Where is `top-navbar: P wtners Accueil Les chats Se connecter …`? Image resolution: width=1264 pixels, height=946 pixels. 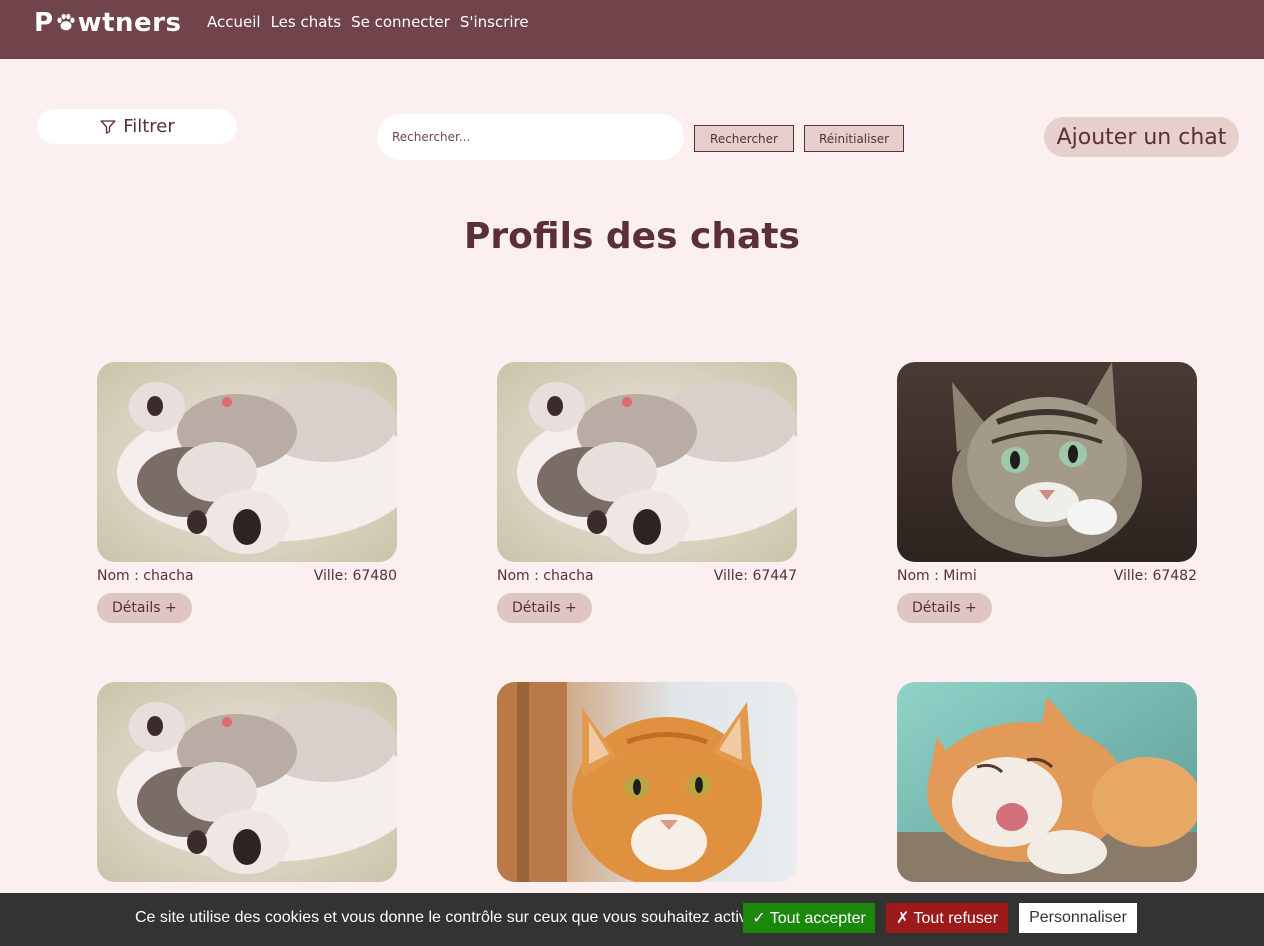 top-navbar: P wtners Accueil Les chats Se connecter … is located at coordinates (632, 29).